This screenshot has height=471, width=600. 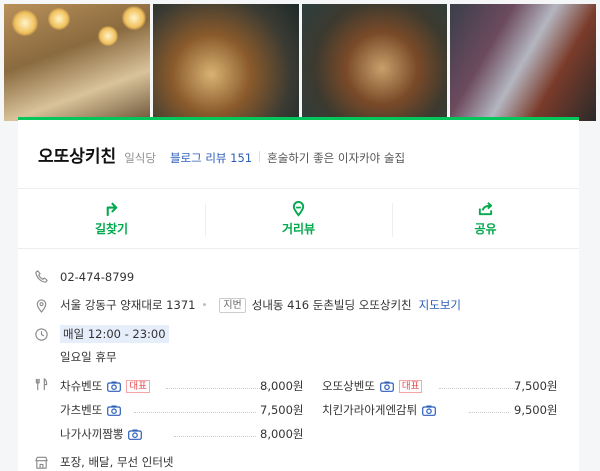 I want to click on menu-item-name: 치킨가라아게엔감튀, so click(x=370, y=410).